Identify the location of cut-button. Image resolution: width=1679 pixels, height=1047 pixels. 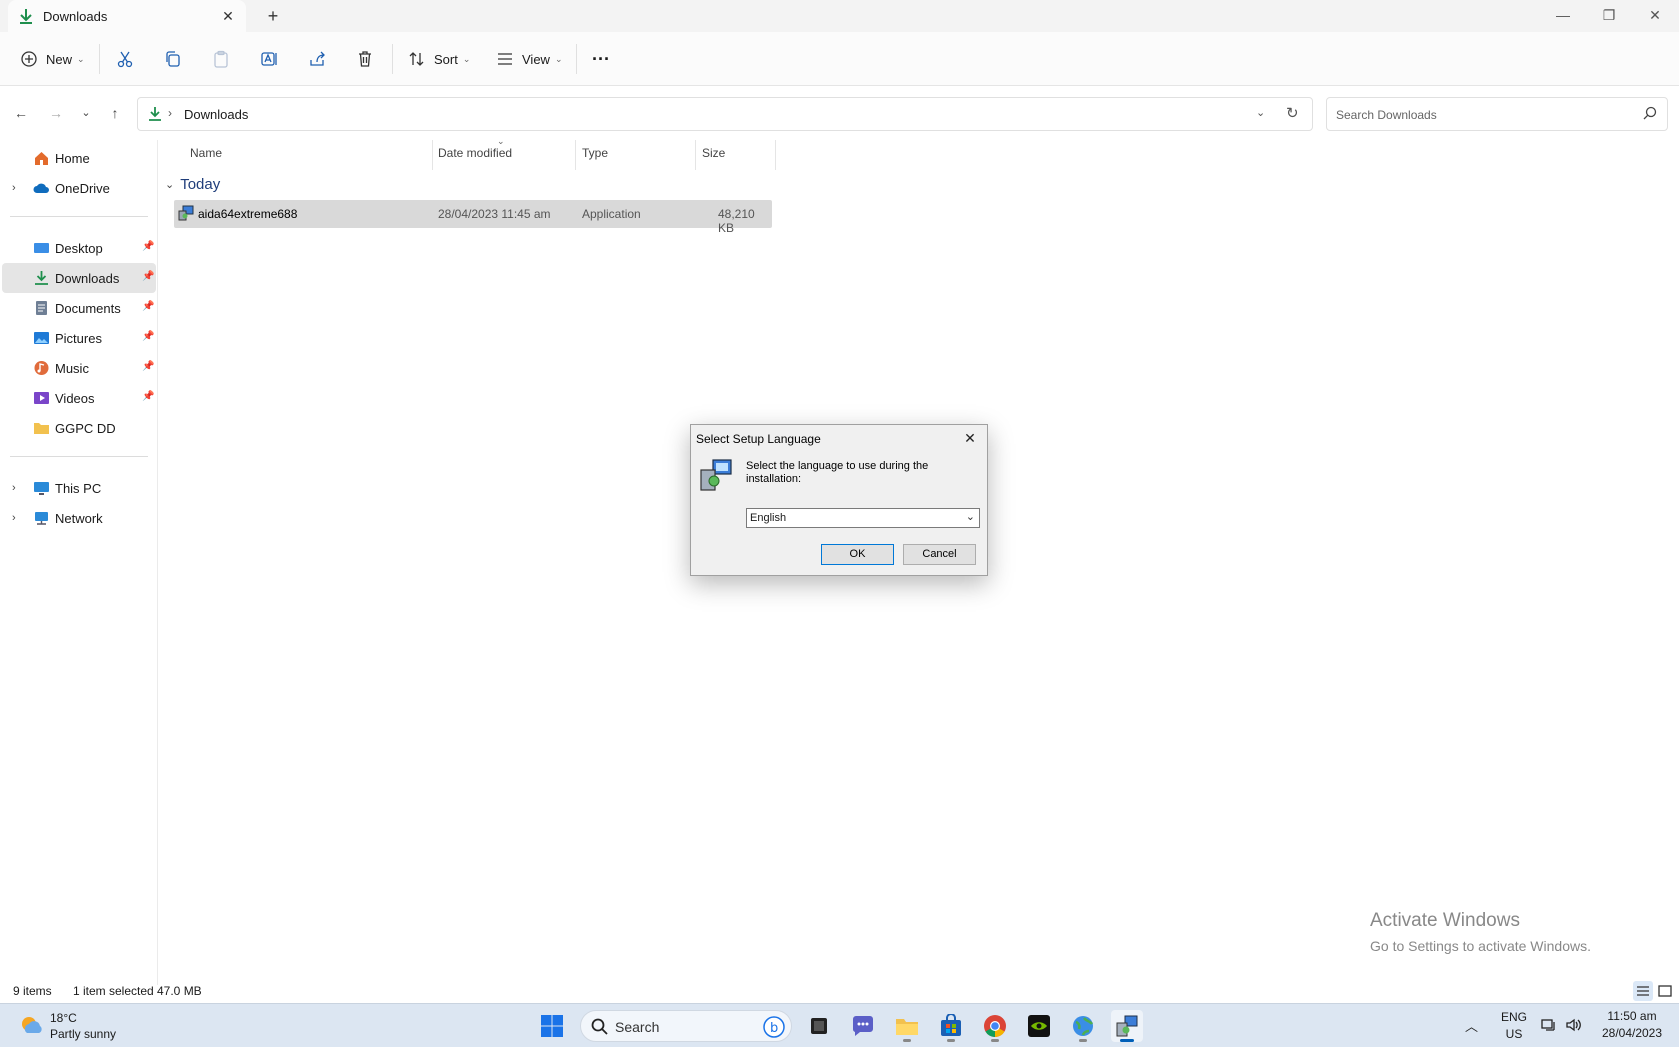
(125, 59).